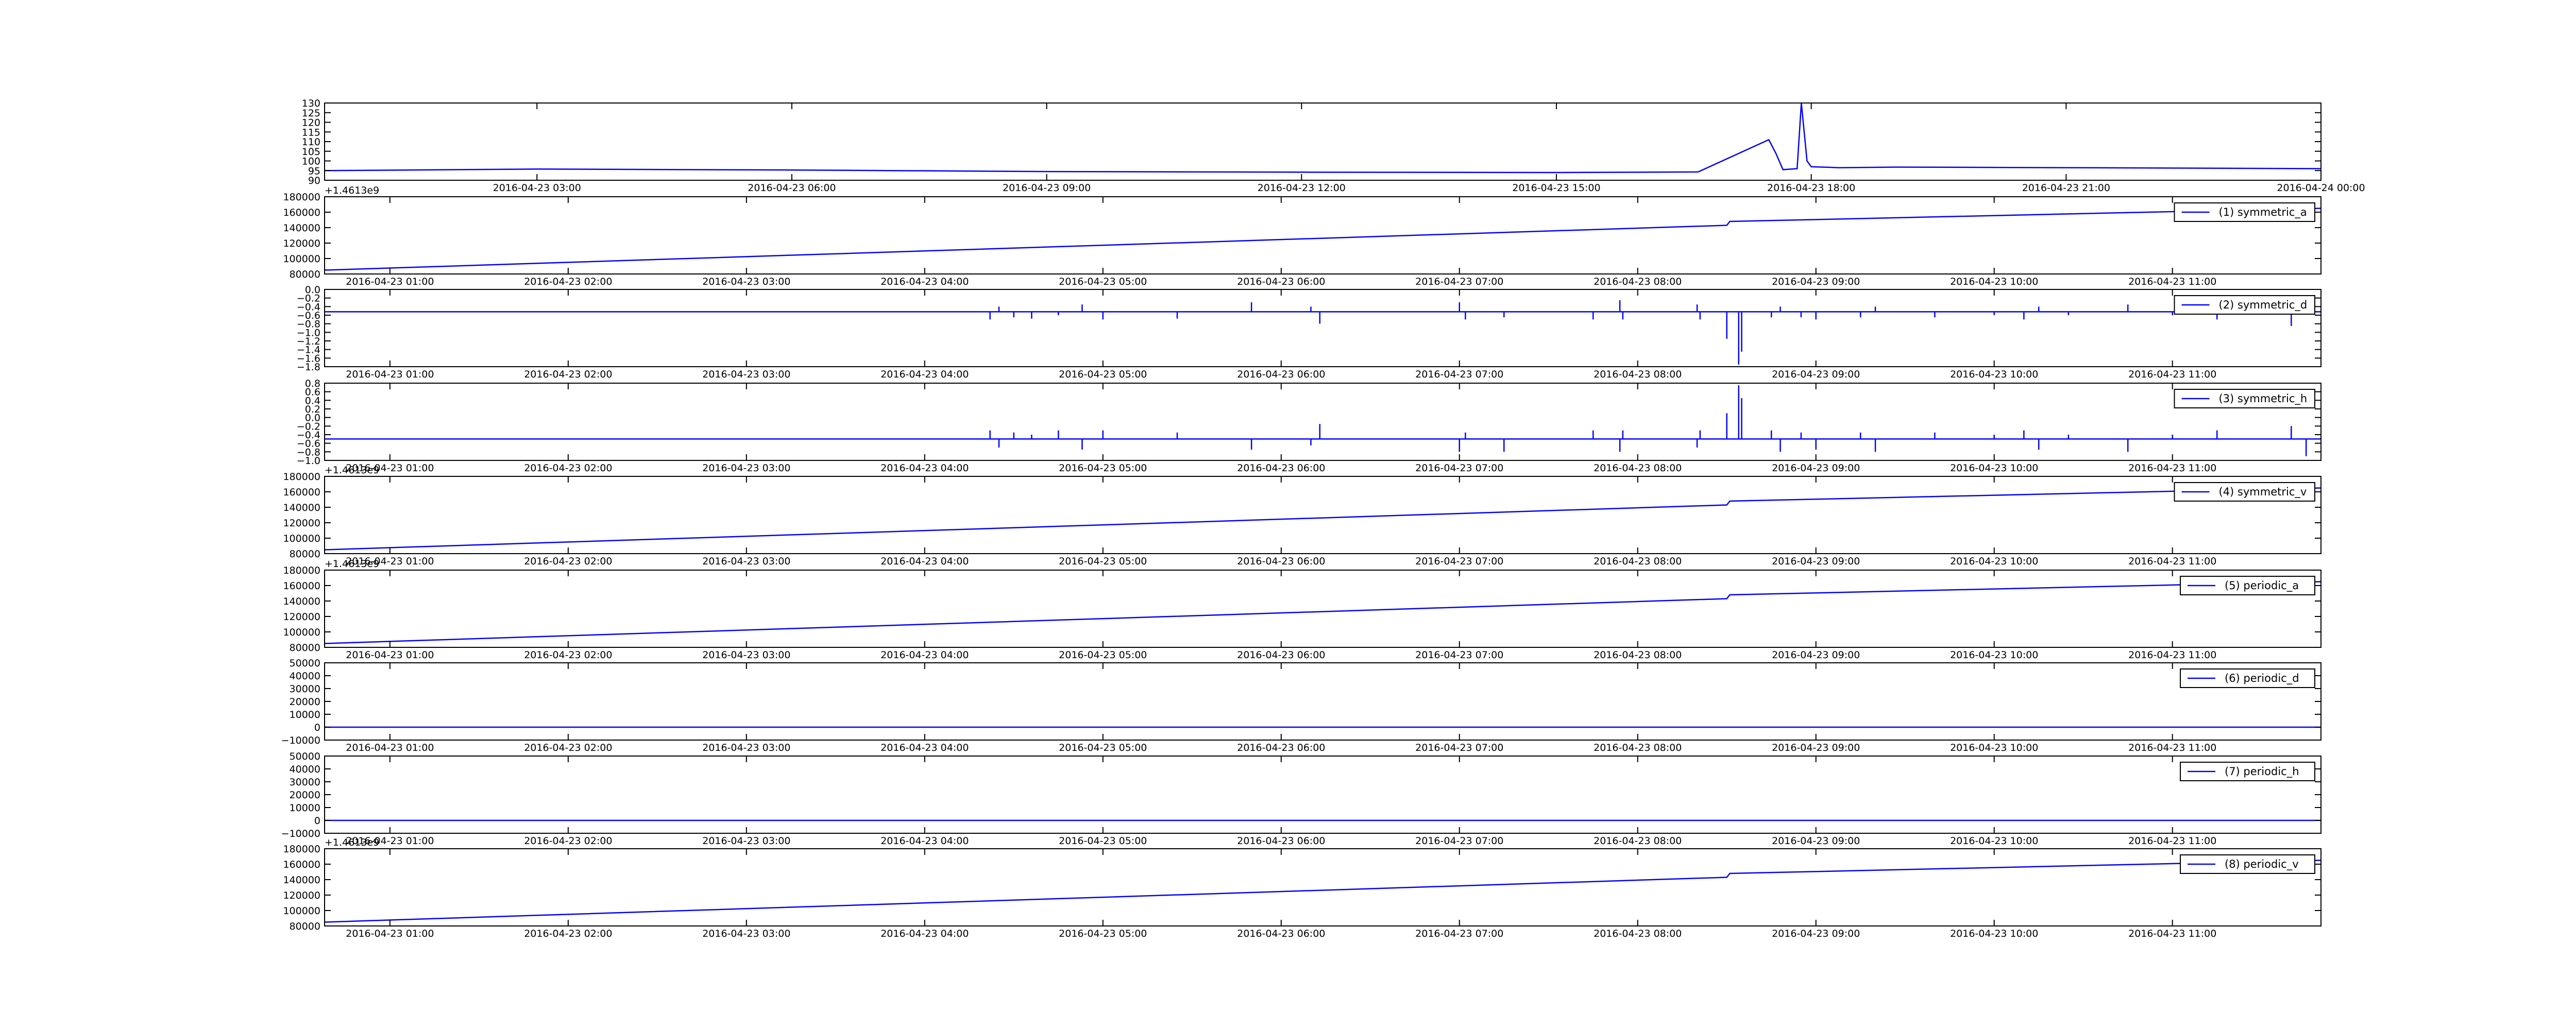 This screenshot has width=2576, height=1030. What do you see at coordinates (2262, 678) in the screenshot?
I see `legend-label: (6) periodic_d` at bounding box center [2262, 678].